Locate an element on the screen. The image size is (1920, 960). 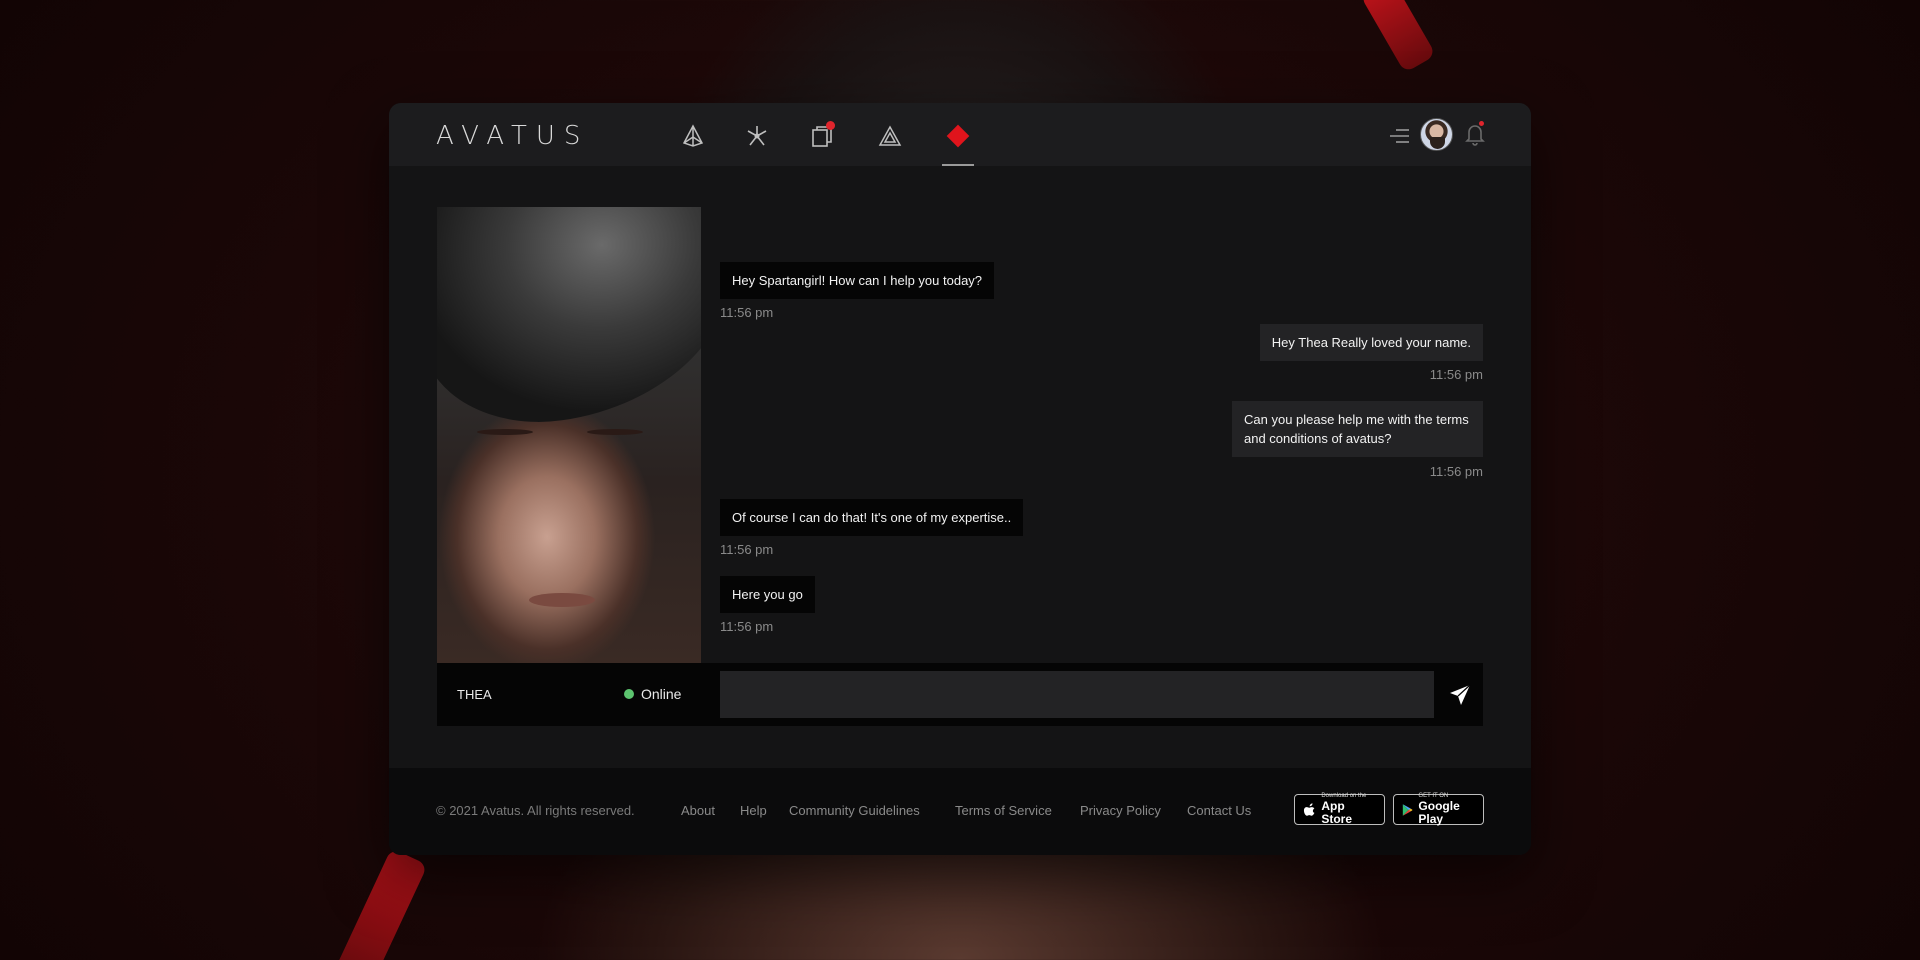
send-icon is located at coordinates (1460, 694).